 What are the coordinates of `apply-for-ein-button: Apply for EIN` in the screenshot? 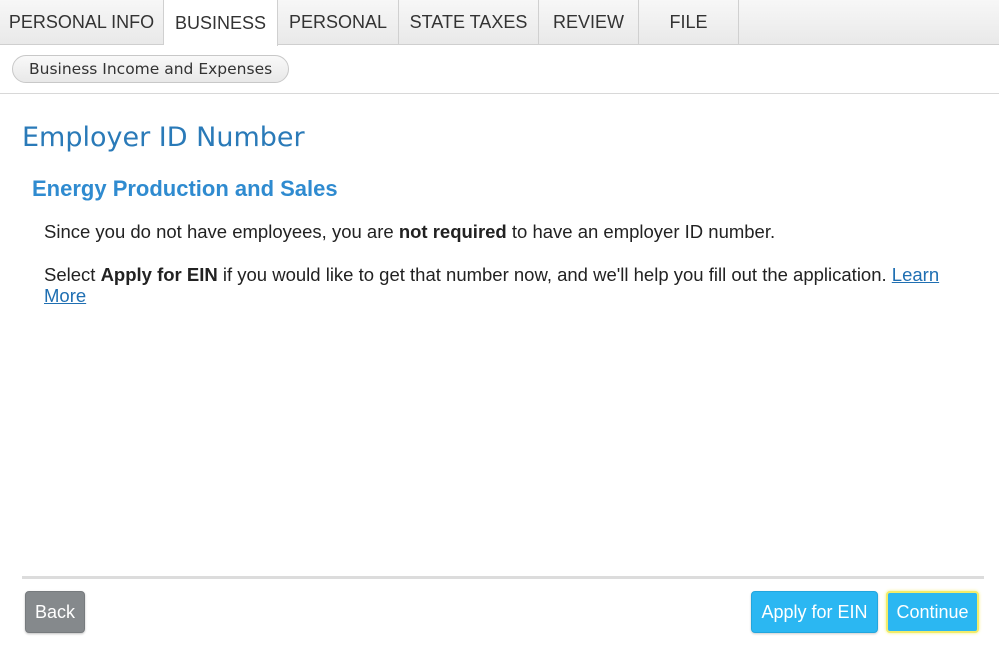 It's located at (814, 612).